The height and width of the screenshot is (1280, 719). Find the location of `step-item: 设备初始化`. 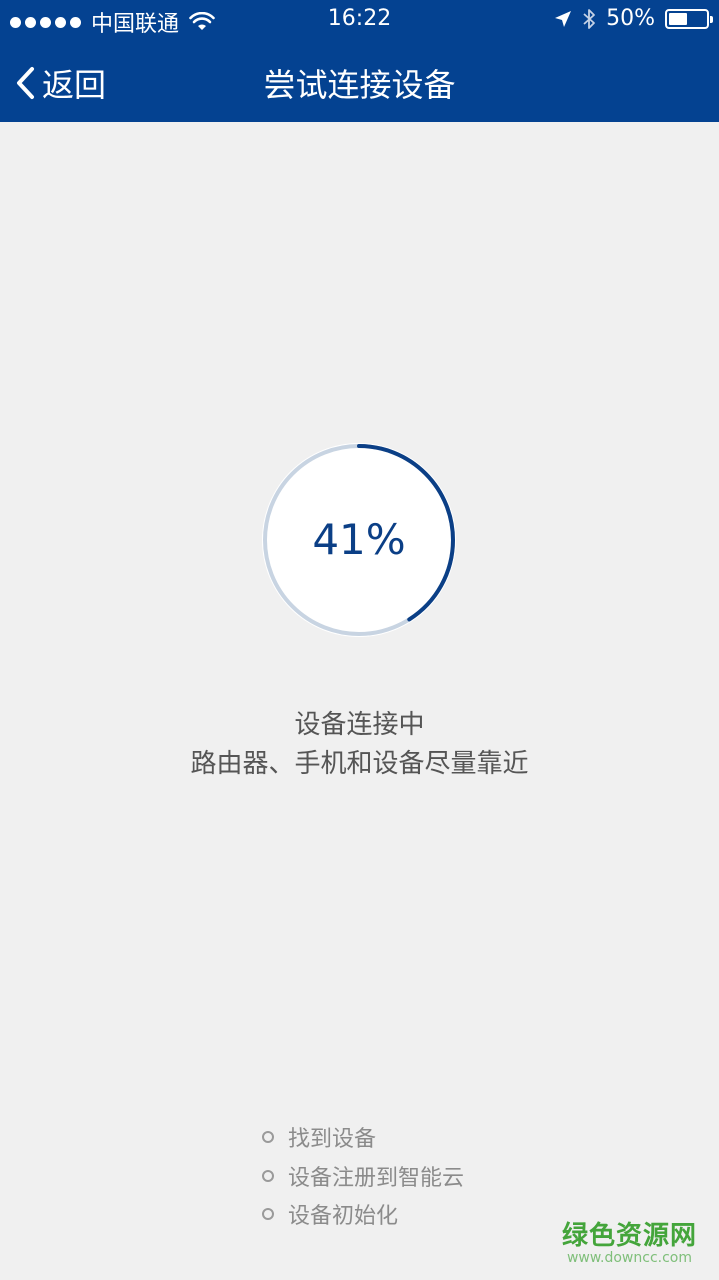

step-item: 设备初始化 is located at coordinates (363, 1214).